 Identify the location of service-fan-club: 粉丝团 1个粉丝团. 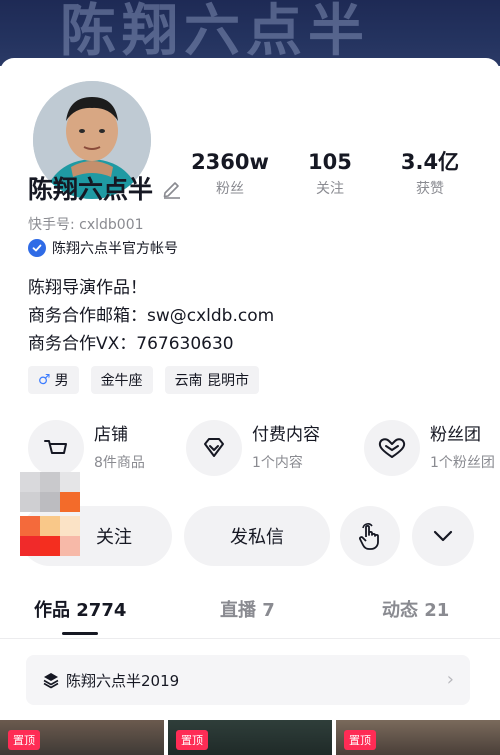
(429, 448).